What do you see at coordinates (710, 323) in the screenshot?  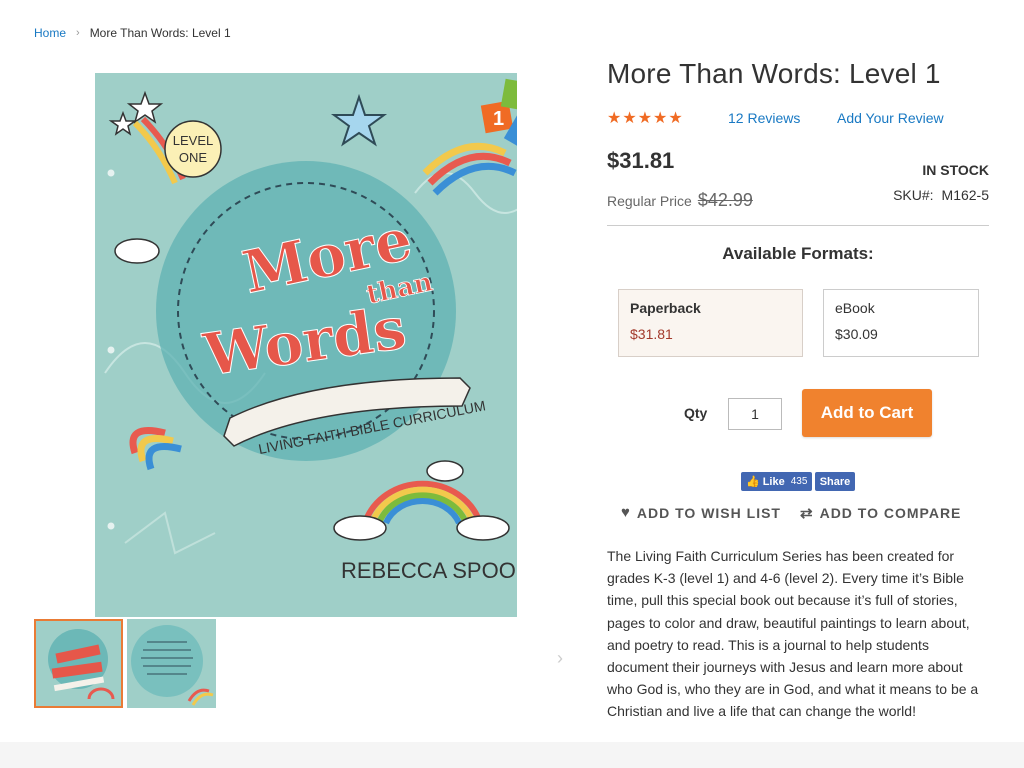 I see `format-option-paperback: Paperback $31.81` at bounding box center [710, 323].